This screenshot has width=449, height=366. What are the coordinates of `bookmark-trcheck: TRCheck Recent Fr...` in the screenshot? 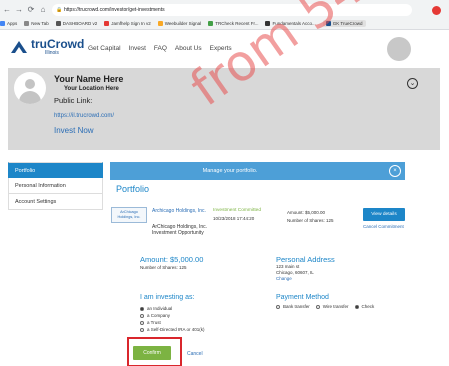 It's located at (233, 23).